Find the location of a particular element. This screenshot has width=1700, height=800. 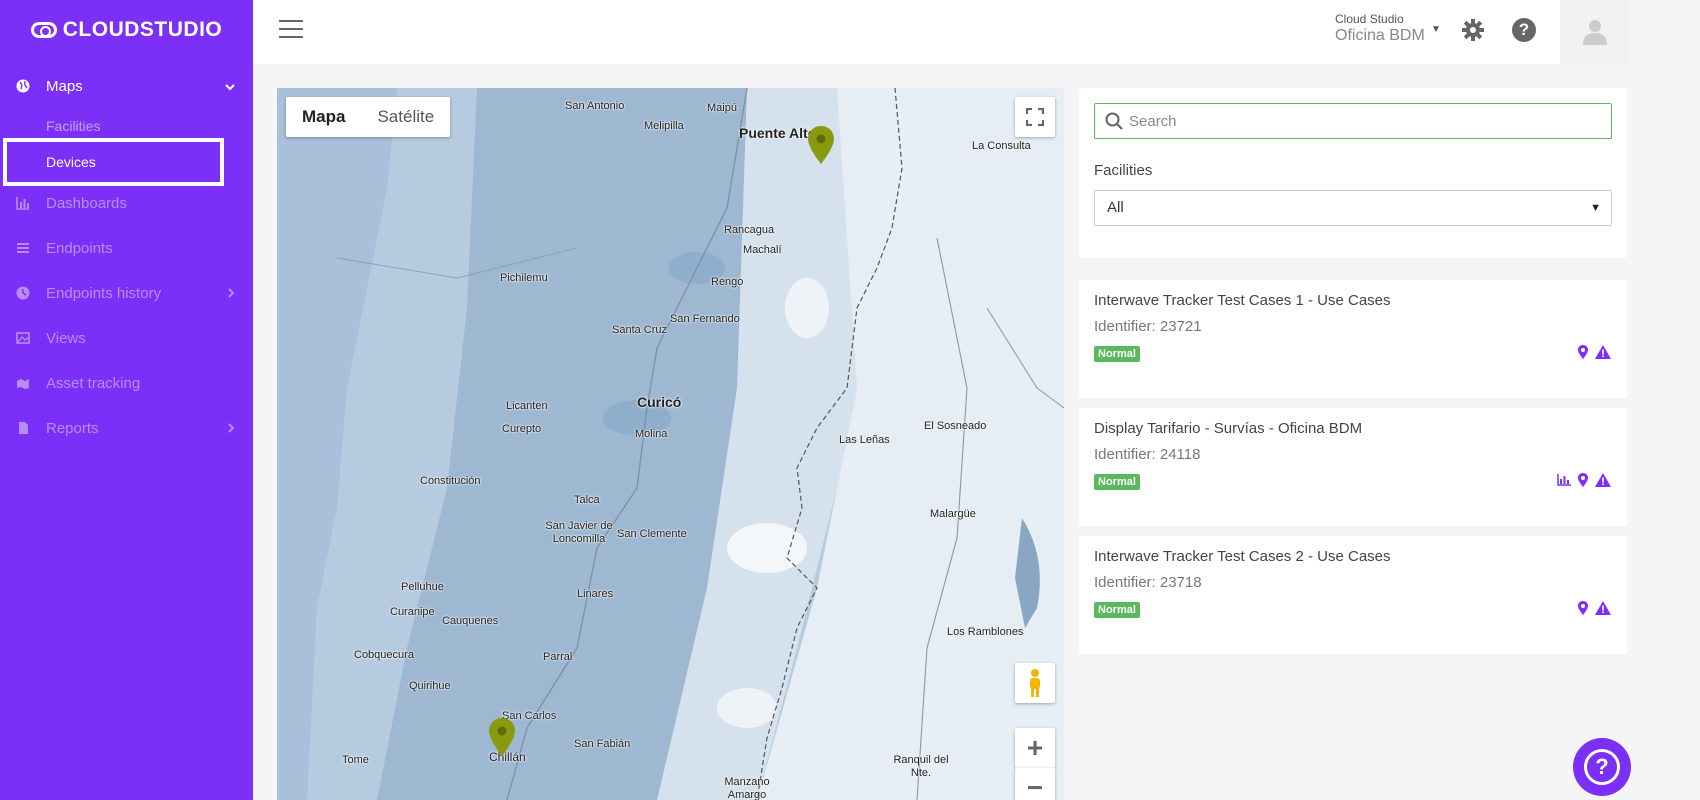

map-place-label: San Javier de Loncomilla is located at coordinates (579, 532).